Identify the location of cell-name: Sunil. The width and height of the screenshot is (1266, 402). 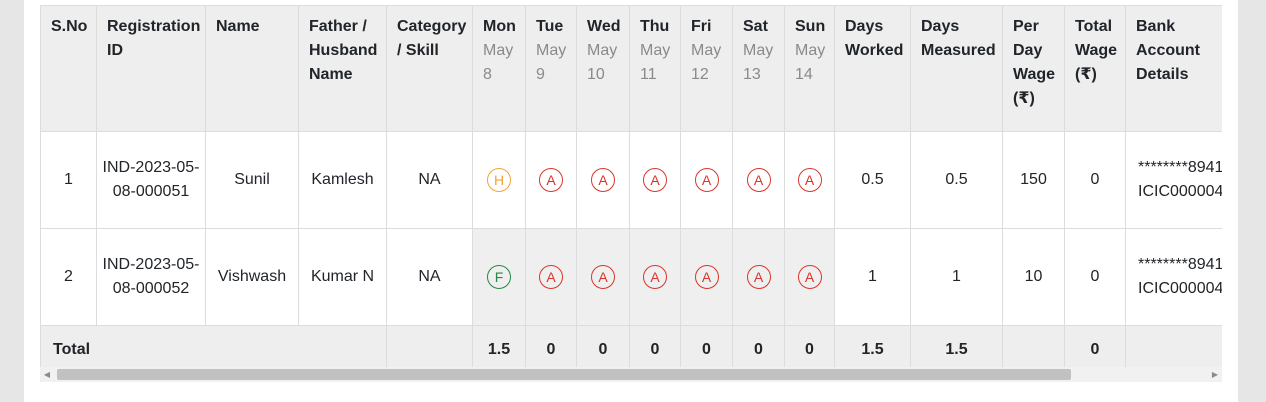
(252, 180).